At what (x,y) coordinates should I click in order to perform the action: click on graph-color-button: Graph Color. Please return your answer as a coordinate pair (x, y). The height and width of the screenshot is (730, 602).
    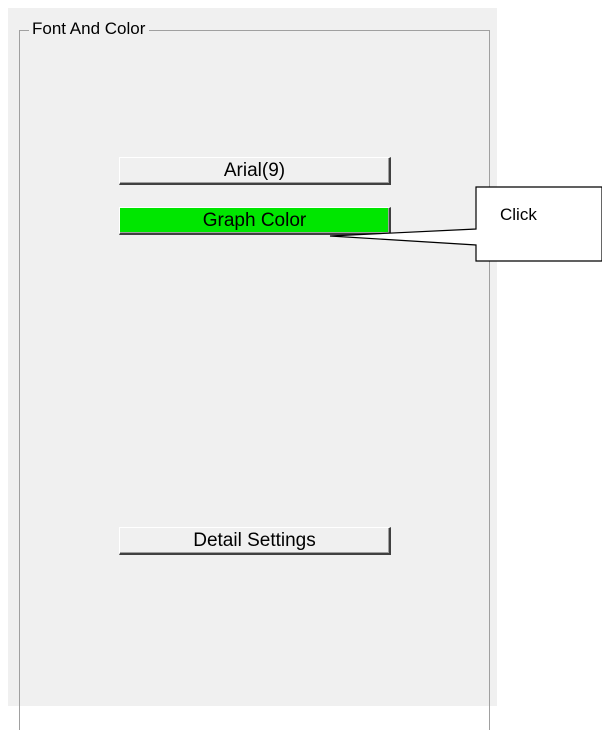
    Looking at the image, I should click on (255, 221).